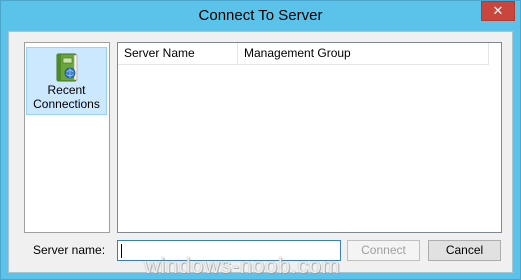  Describe the element at coordinates (242, 265) in the screenshot. I see `watermark: windows-noob.com` at that location.